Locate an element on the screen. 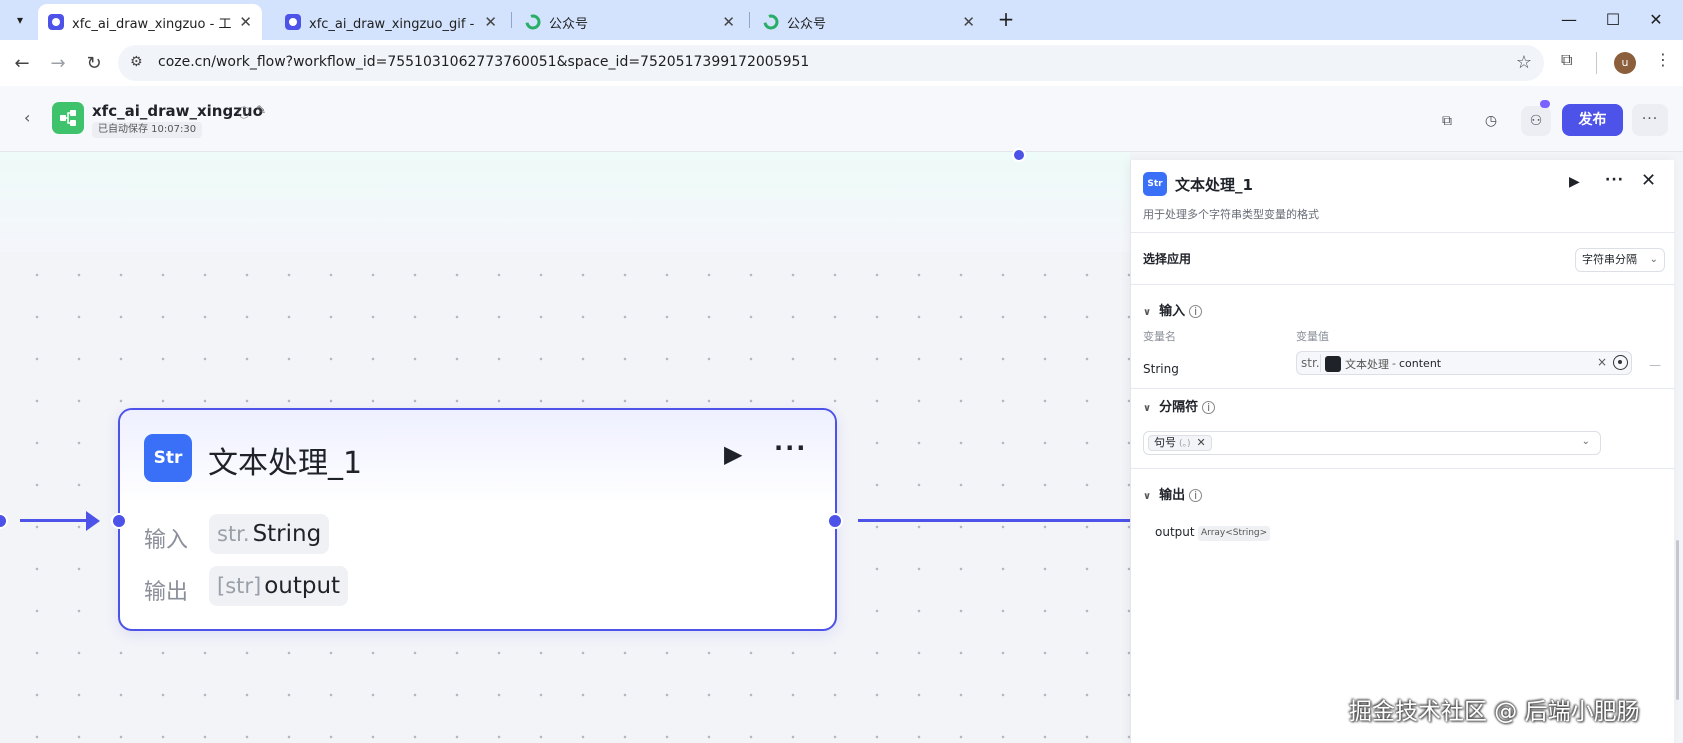 The width and height of the screenshot is (1683, 743). delimiter-chip: 句号 (。) ✕ is located at coordinates (1180, 443).